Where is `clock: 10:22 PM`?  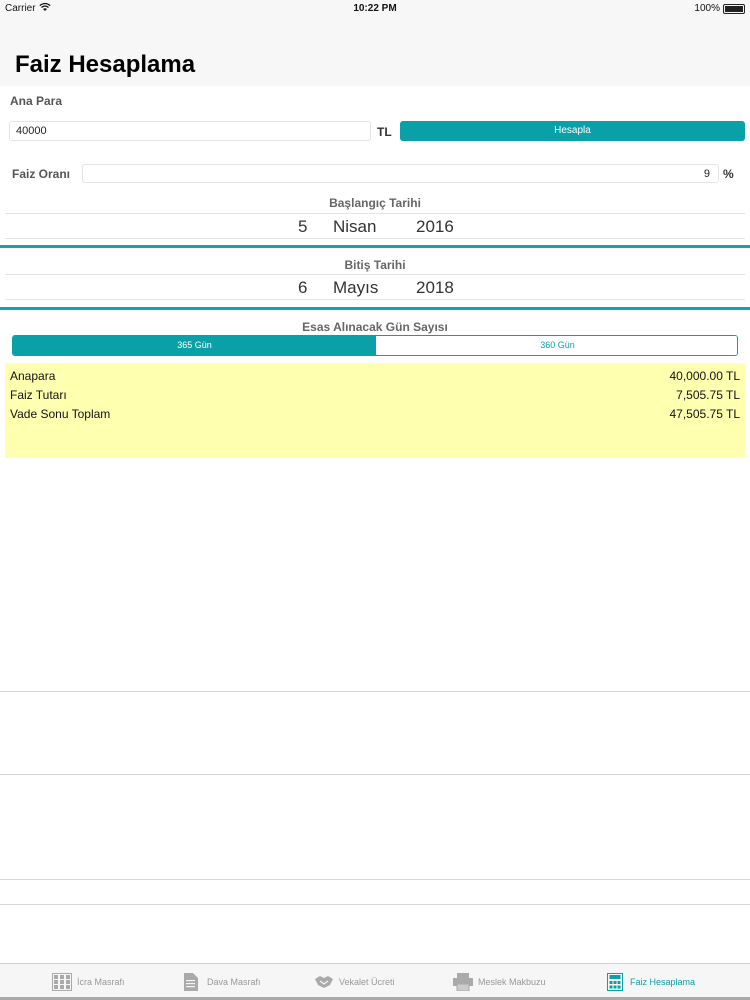 clock: 10:22 PM is located at coordinates (375, 8).